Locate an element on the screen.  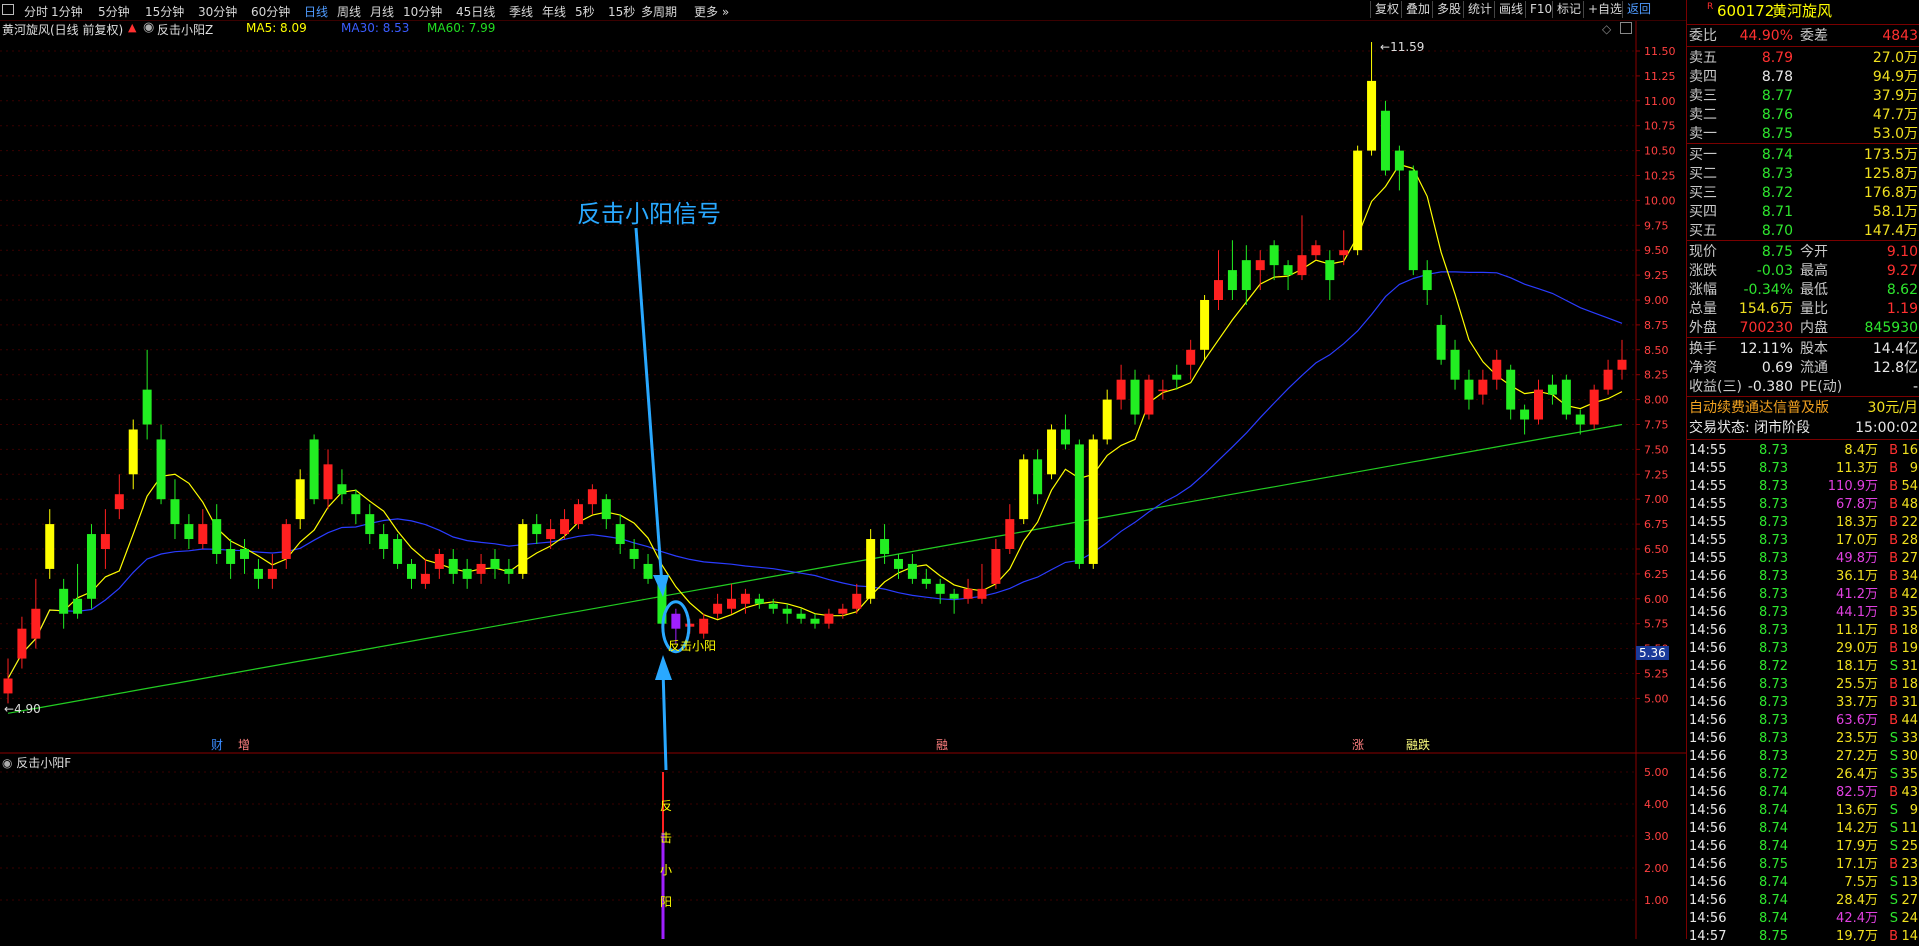
tick-row: 14:56 8.73 25.5万 B 18 is located at coordinates (1803, 684).